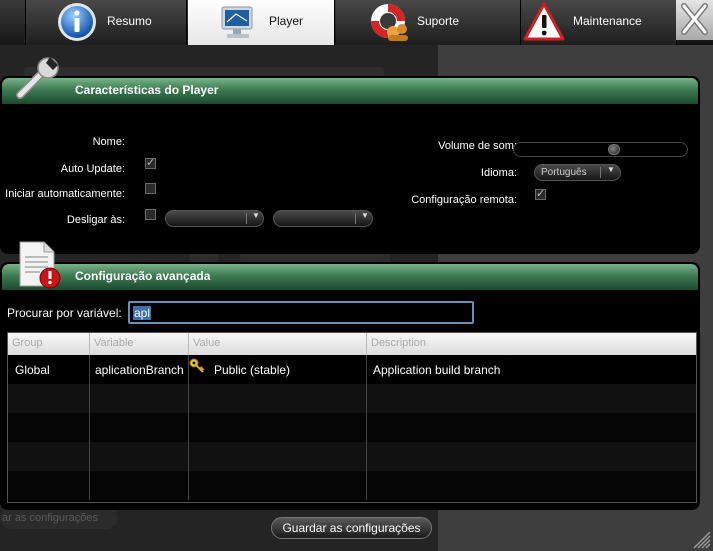 The width and height of the screenshot is (713, 551). I want to click on monitor-icon, so click(237, 22).